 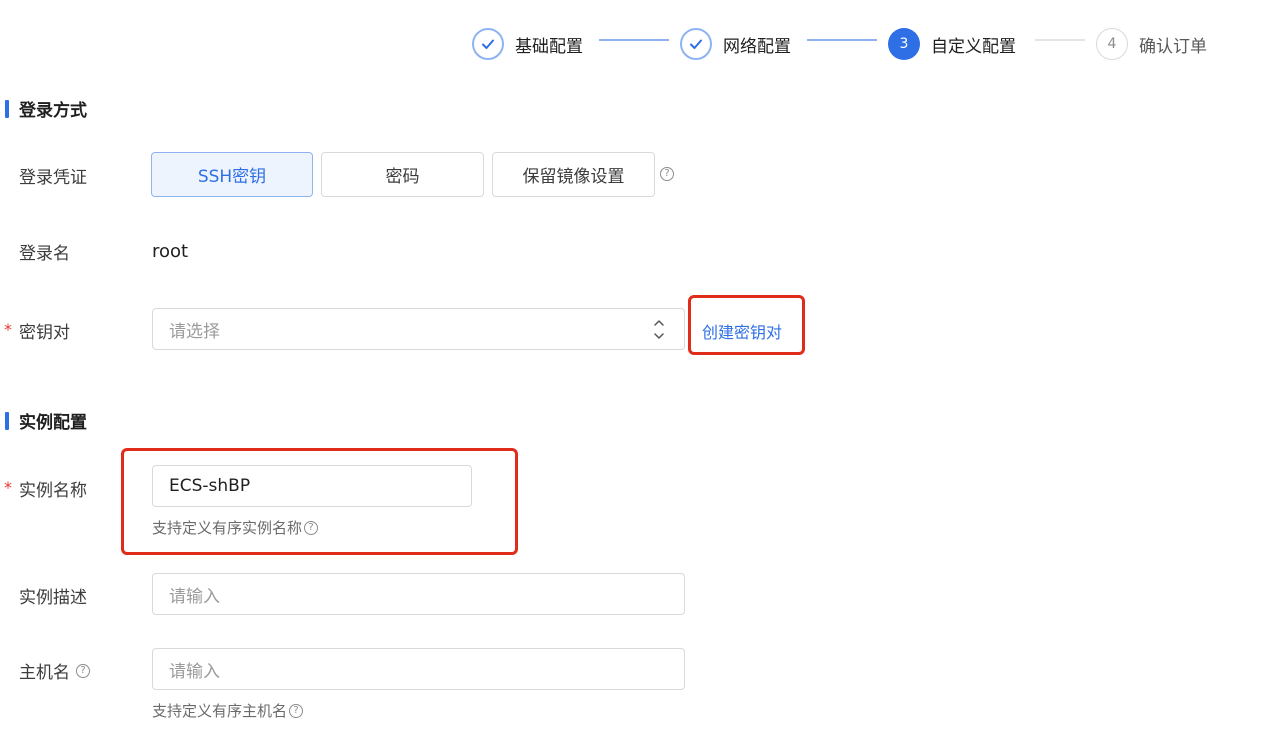 I want to click on step-confirm-order: 4 确认订单, so click(x=1151, y=44).